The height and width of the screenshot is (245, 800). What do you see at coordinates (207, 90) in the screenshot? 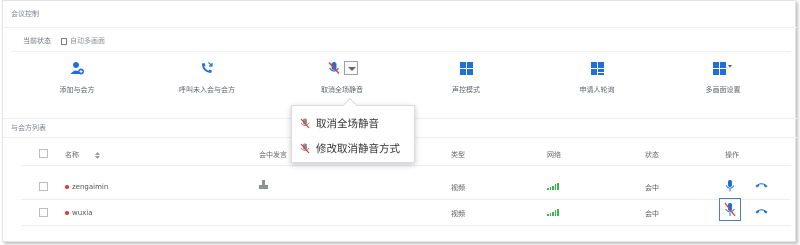
I see `toolbar-label: 呼叫未入会与会方` at bounding box center [207, 90].